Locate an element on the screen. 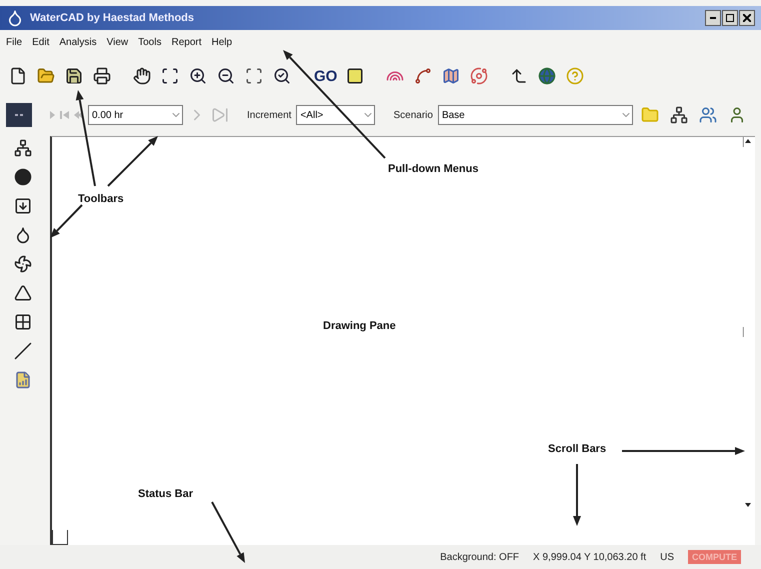  menu-item: Tools is located at coordinates (150, 42).